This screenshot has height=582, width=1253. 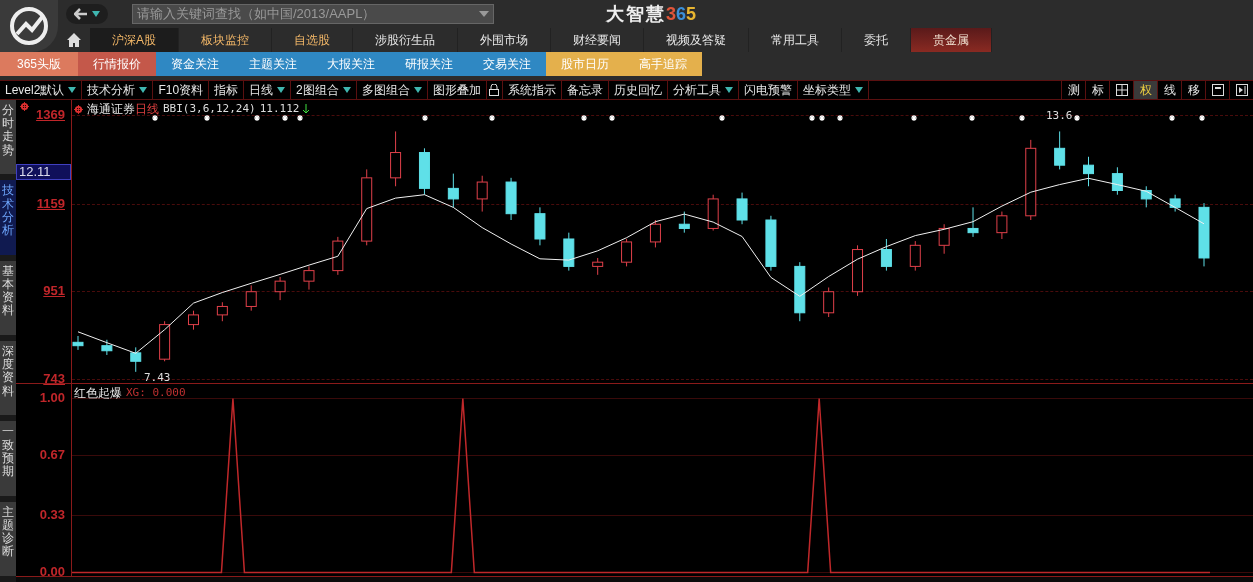 I want to click on toolbar-button: 坐标类型, so click(x=833, y=90).